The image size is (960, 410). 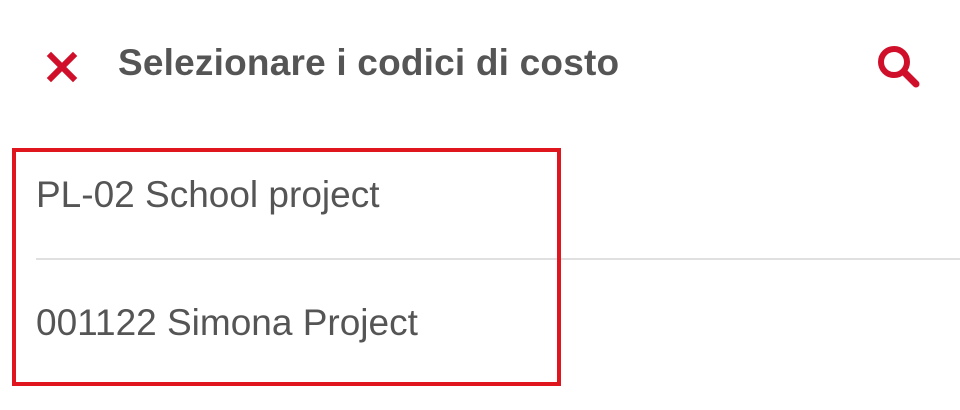 I want to click on close-button, so click(x=62, y=67).